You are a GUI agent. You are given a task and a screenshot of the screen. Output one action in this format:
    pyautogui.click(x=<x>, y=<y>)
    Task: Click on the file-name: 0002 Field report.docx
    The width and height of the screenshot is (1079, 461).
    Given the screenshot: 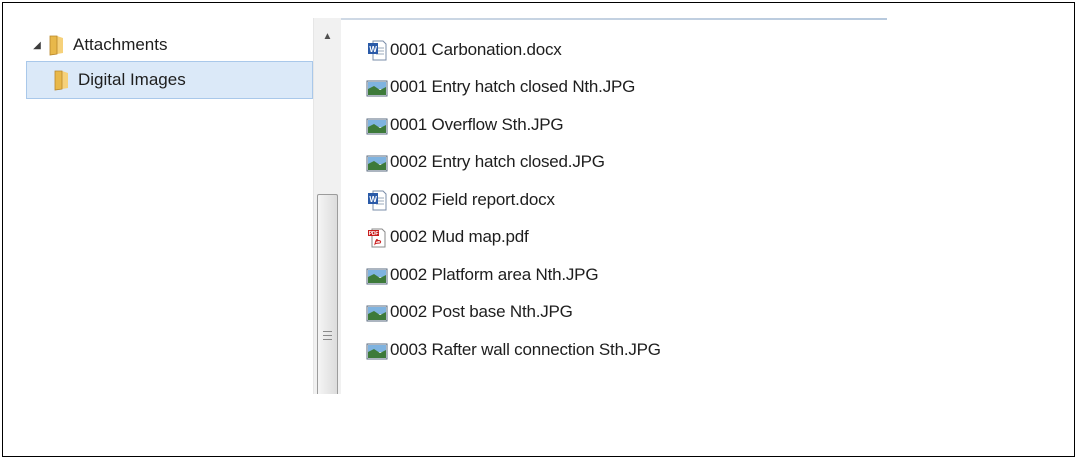 What is the action you would take?
    pyautogui.click(x=472, y=199)
    